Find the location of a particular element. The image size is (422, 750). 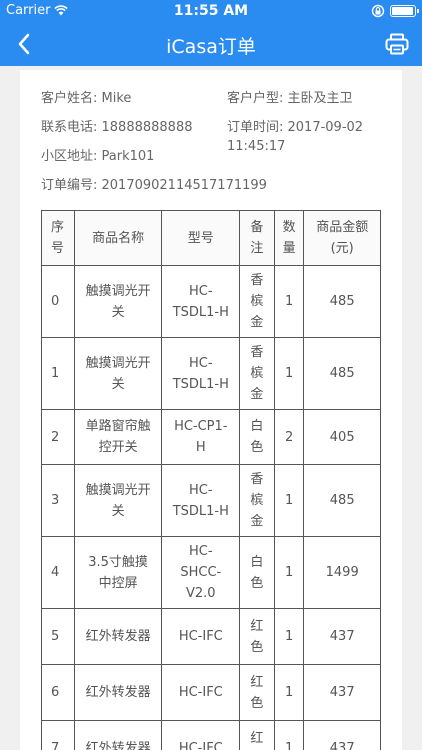

header-index: 序号 is located at coordinates (58, 238).